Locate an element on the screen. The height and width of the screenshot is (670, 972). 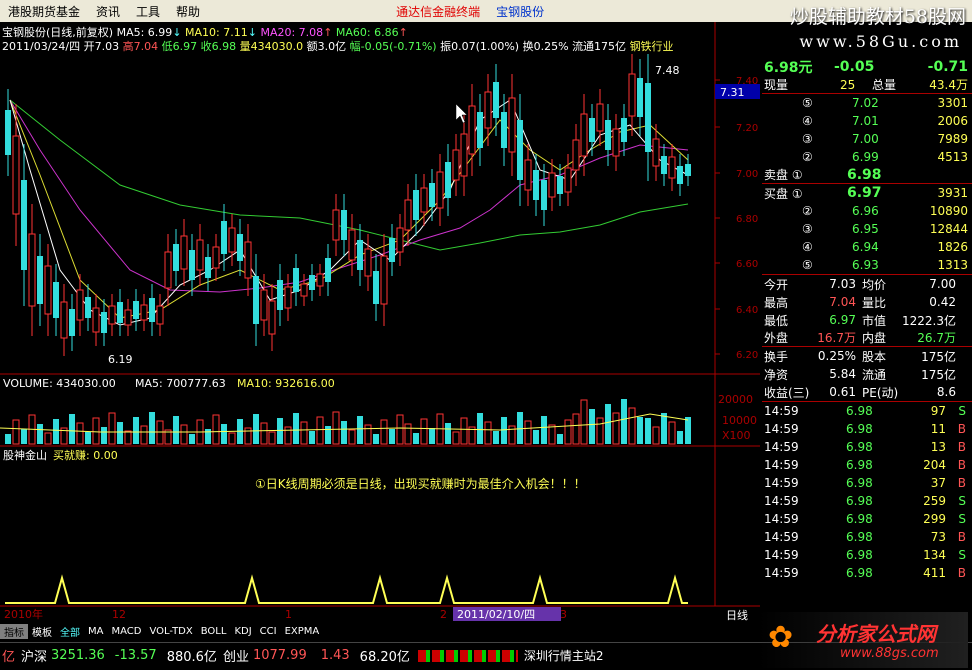
stat-label: 均价 is located at coordinates (874, 284).